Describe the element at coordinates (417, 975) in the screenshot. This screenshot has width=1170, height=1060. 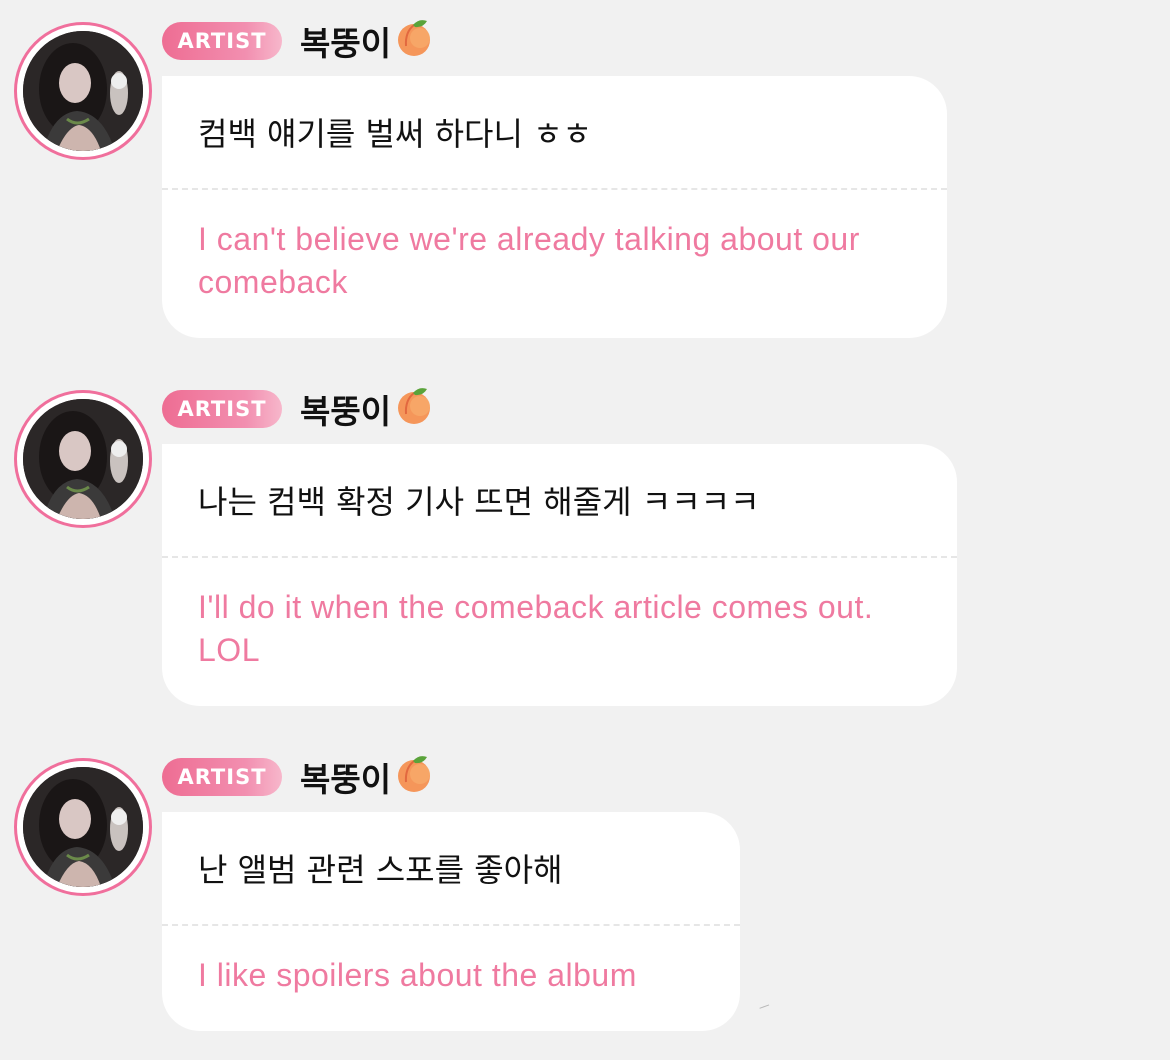
I see `translation-text: I like spoilers about the album` at that location.